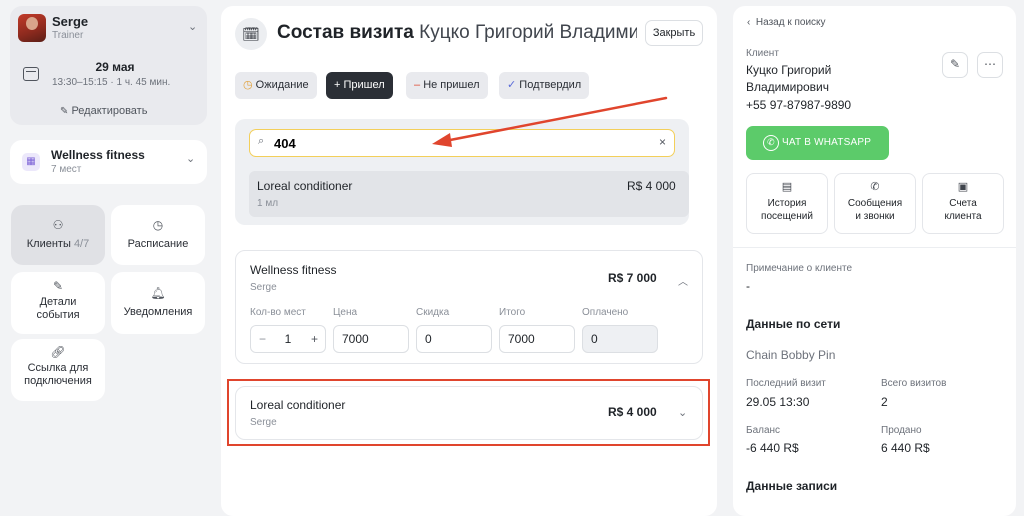  Describe the element at coordinates (786, 22) in the screenshot. I see `back-link: ‹ Назад к поиску` at that location.